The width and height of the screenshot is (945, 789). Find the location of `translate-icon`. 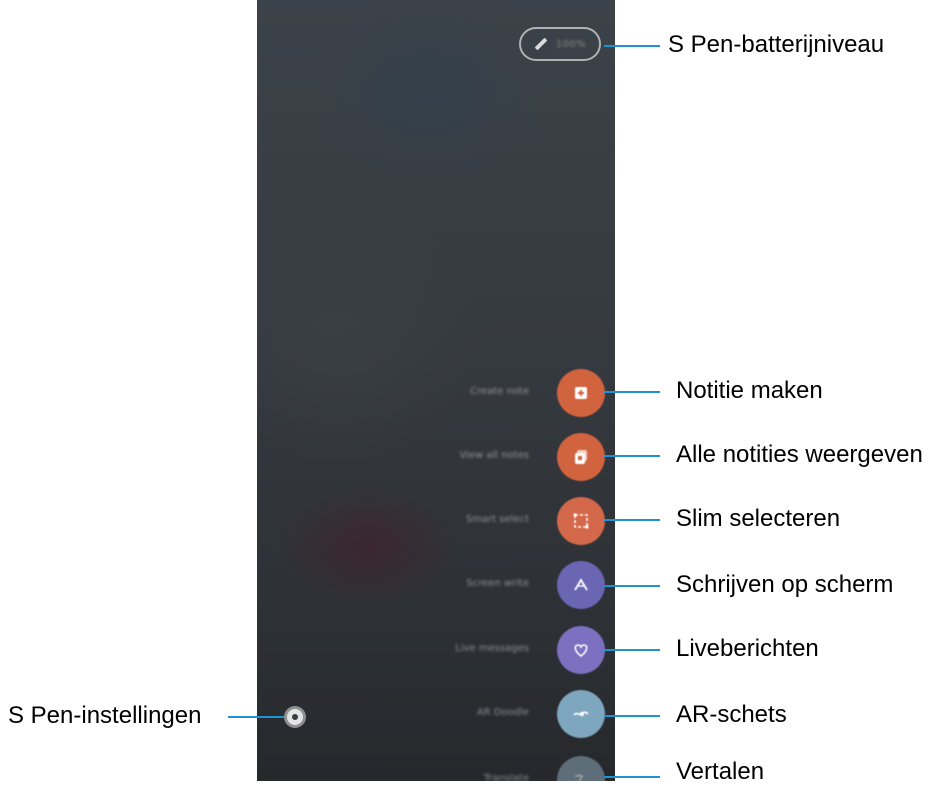

translate-icon is located at coordinates (581, 768).